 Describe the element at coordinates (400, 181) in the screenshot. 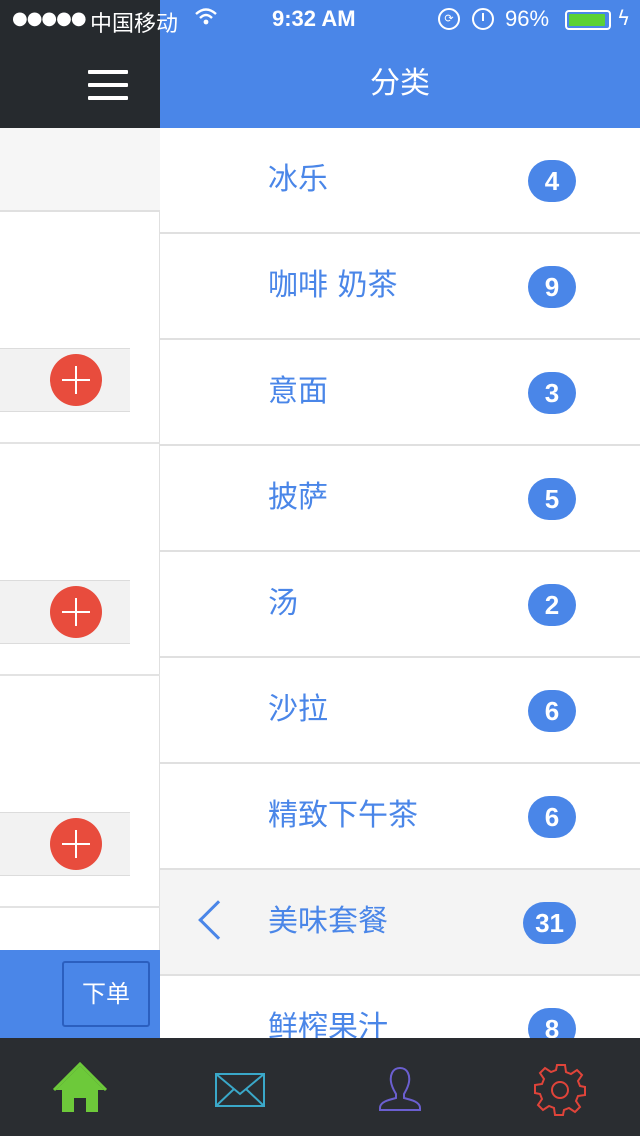

I see `category-item-ice-blended: 冰乐 4` at that location.